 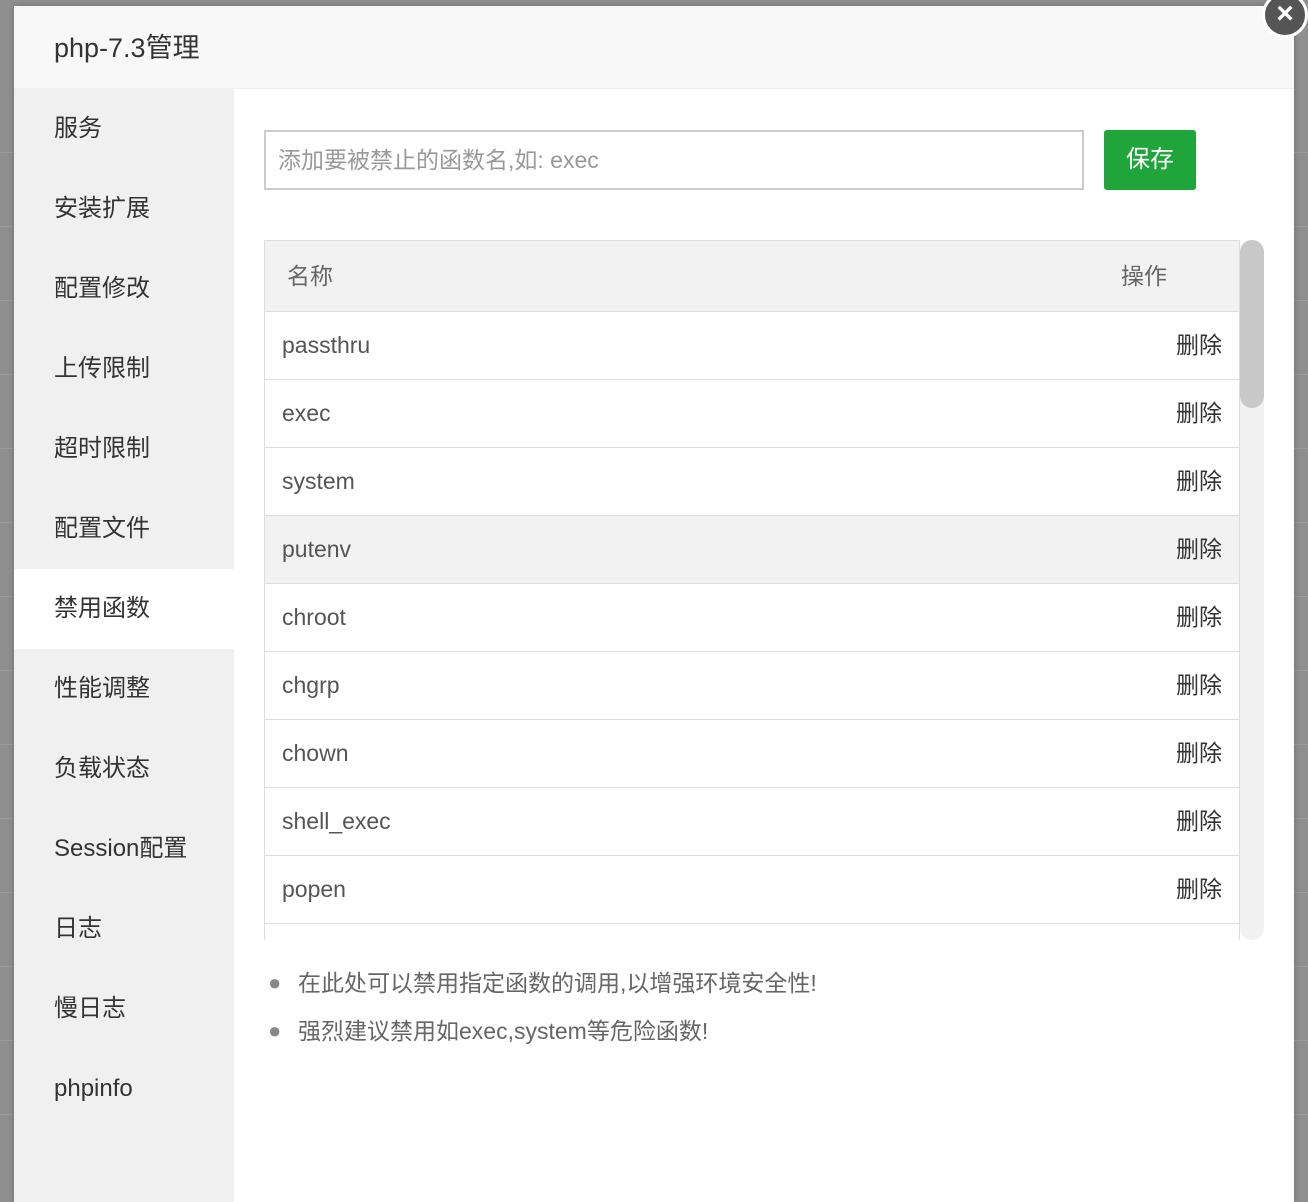 What do you see at coordinates (674, 160) in the screenshot?
I see `function-name-input` at bounding box center [674, 160].